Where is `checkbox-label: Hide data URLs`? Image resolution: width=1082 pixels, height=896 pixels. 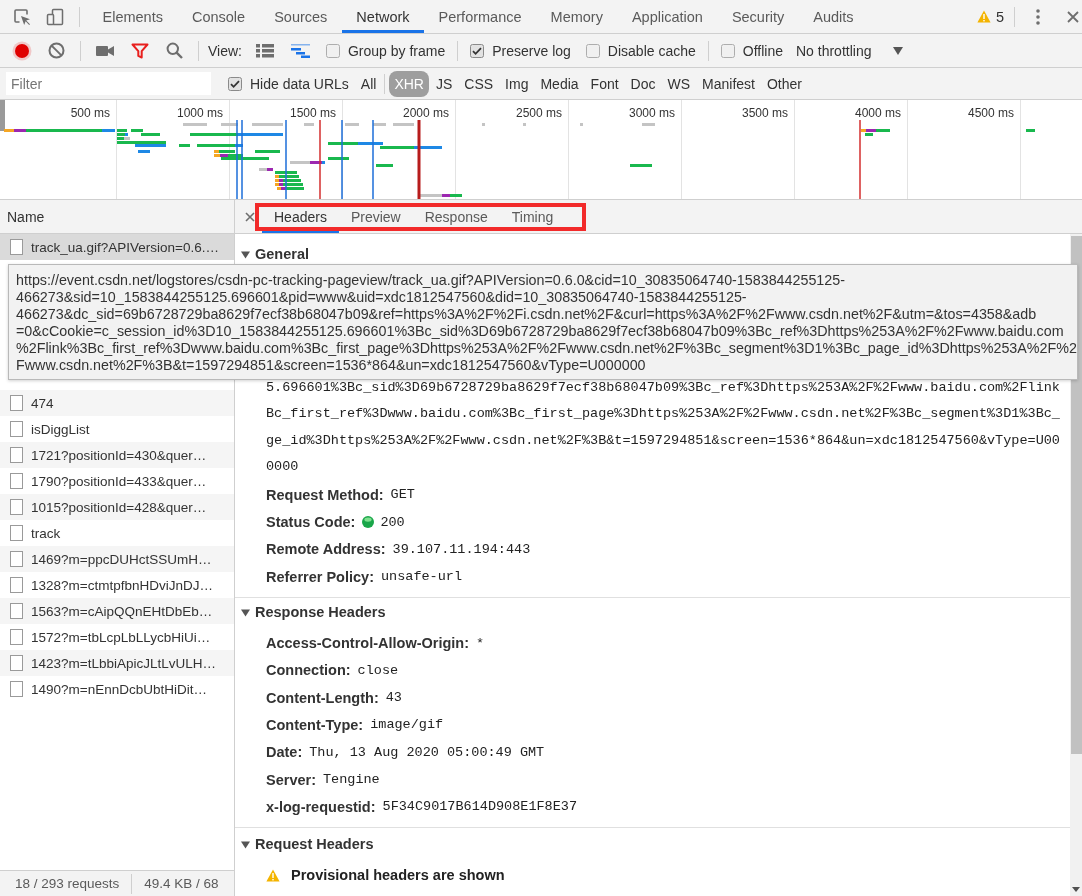
checkbox-label: Hide data URLs is located at coordinates (299, 83).